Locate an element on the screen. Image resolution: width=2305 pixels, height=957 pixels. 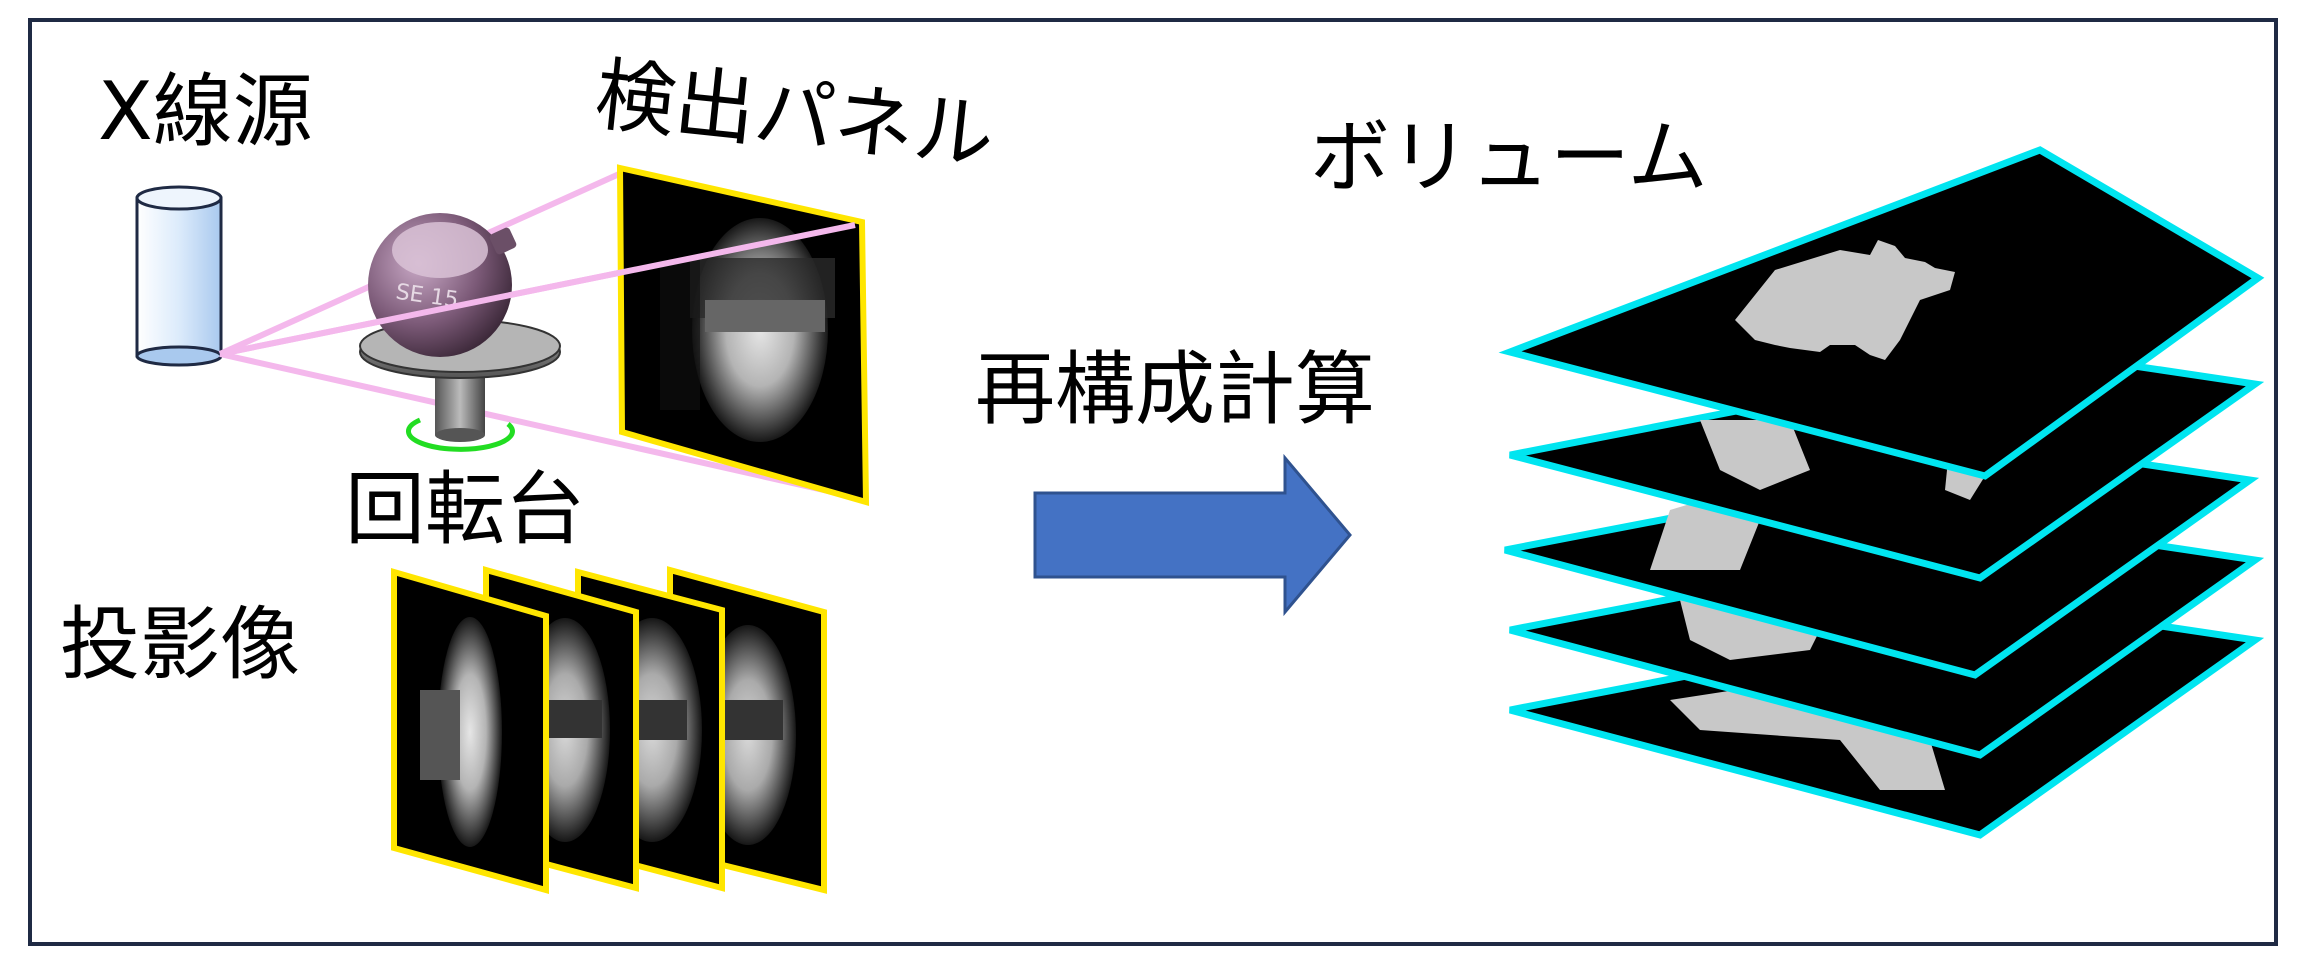
projections-label: 投影像 is located at coordinates (180, 644).